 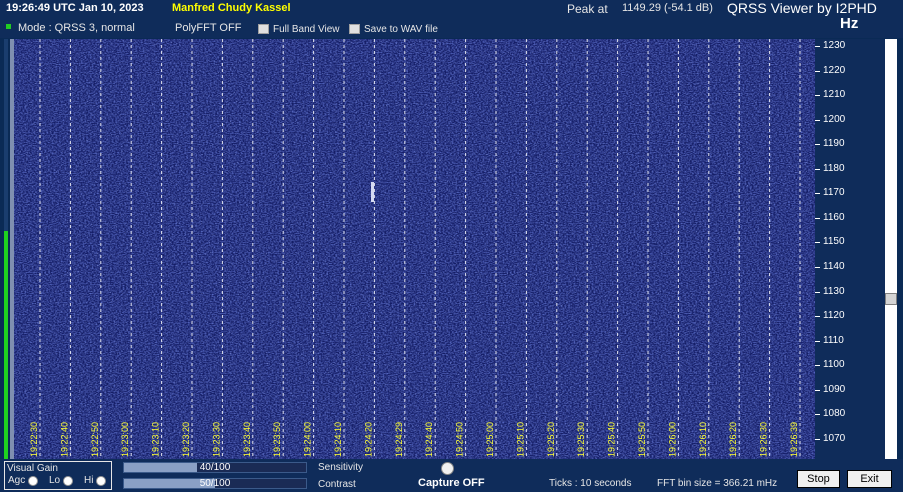 I want to click on signal-level-meter, so click(x=6, y=249).